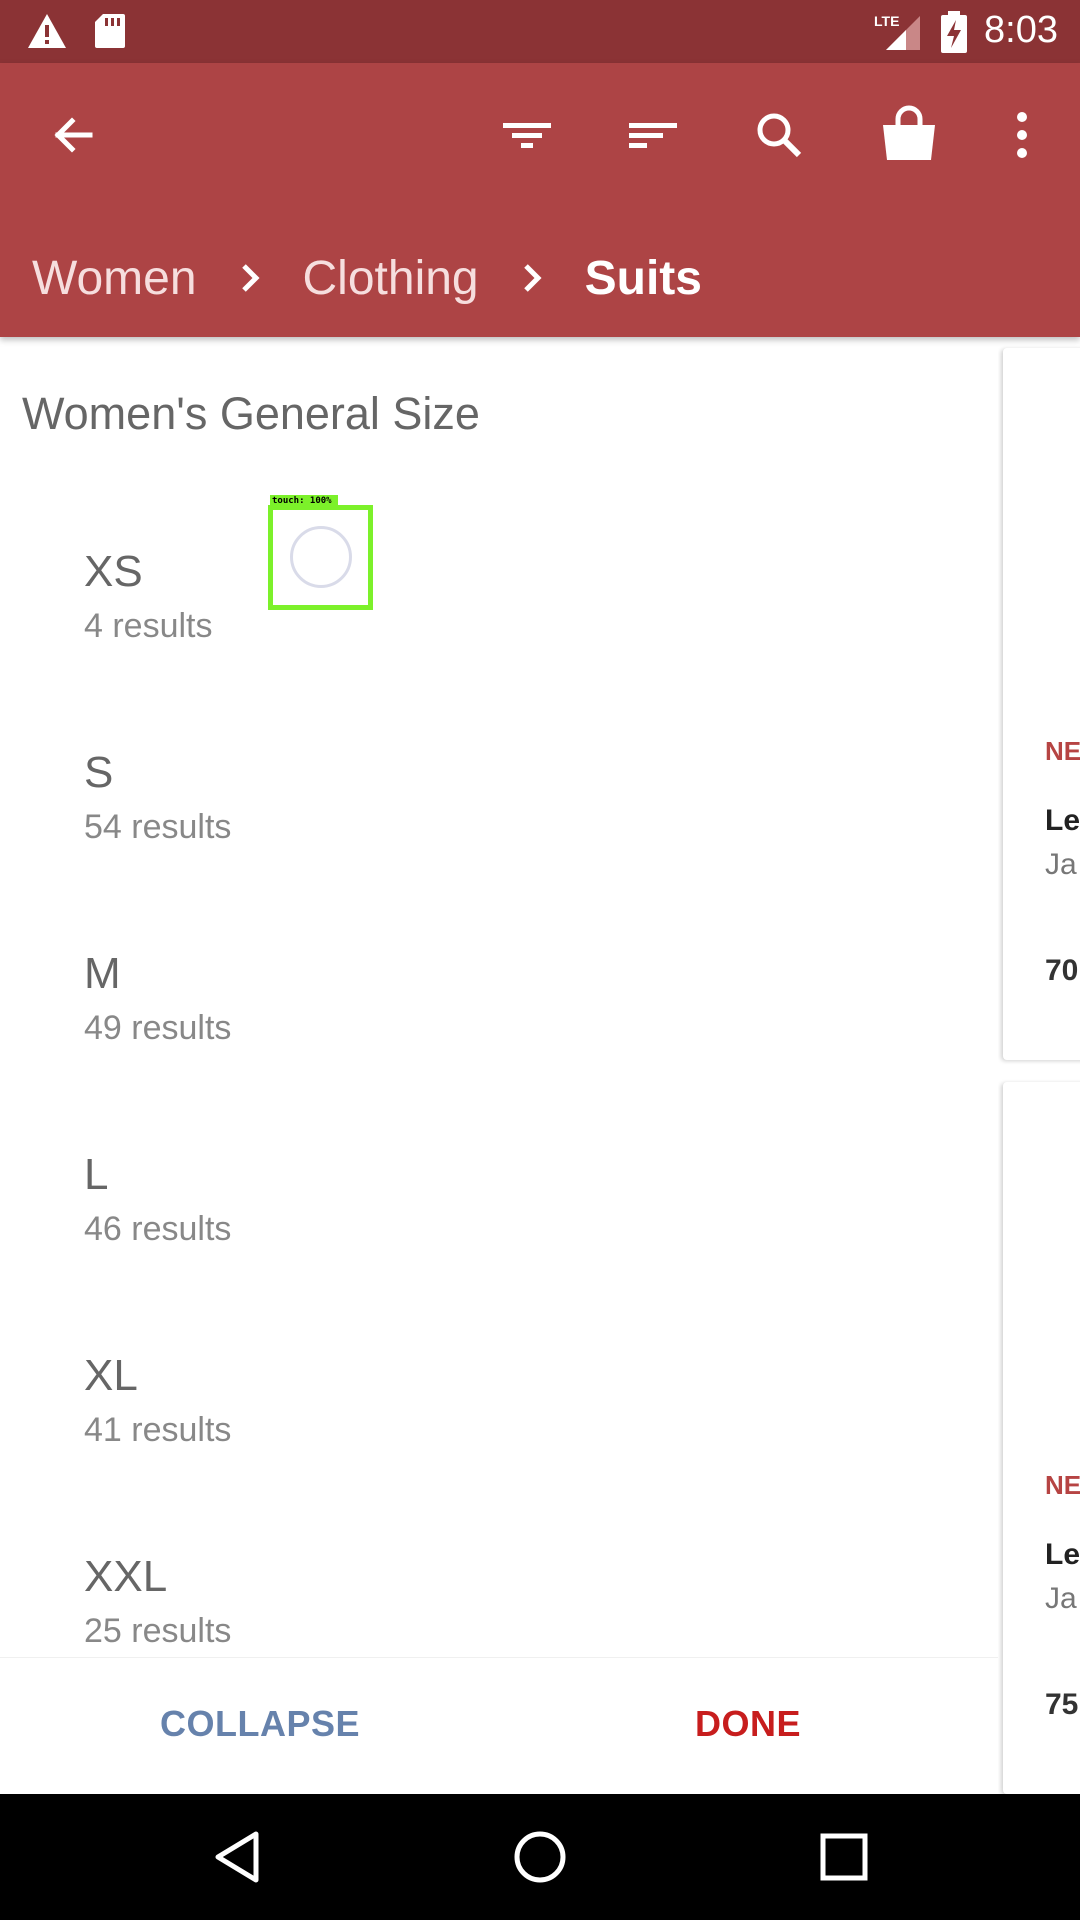 Image resolution: width=1080 pixels, height=1920 pixels. What do you see at coordinates (748, 1724) in the screenshot?
I see `done-button: DONE` at bounding box center [748, 1724].